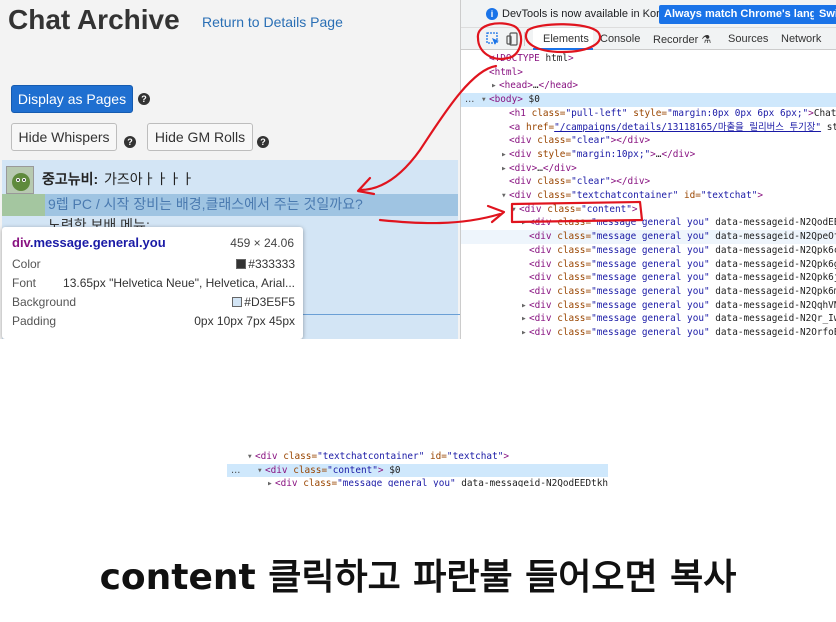 This screenshot has height=622, width=836. I want to click on tooltip-key: Font, so click(24, 283).